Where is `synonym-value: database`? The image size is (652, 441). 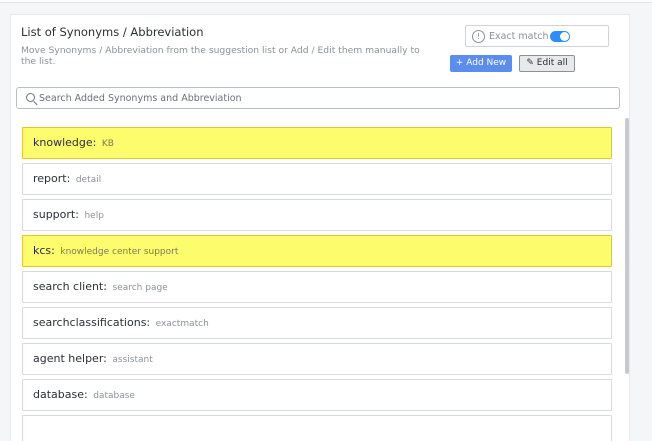
synonym-value: database is located at coordinates (114, 396).